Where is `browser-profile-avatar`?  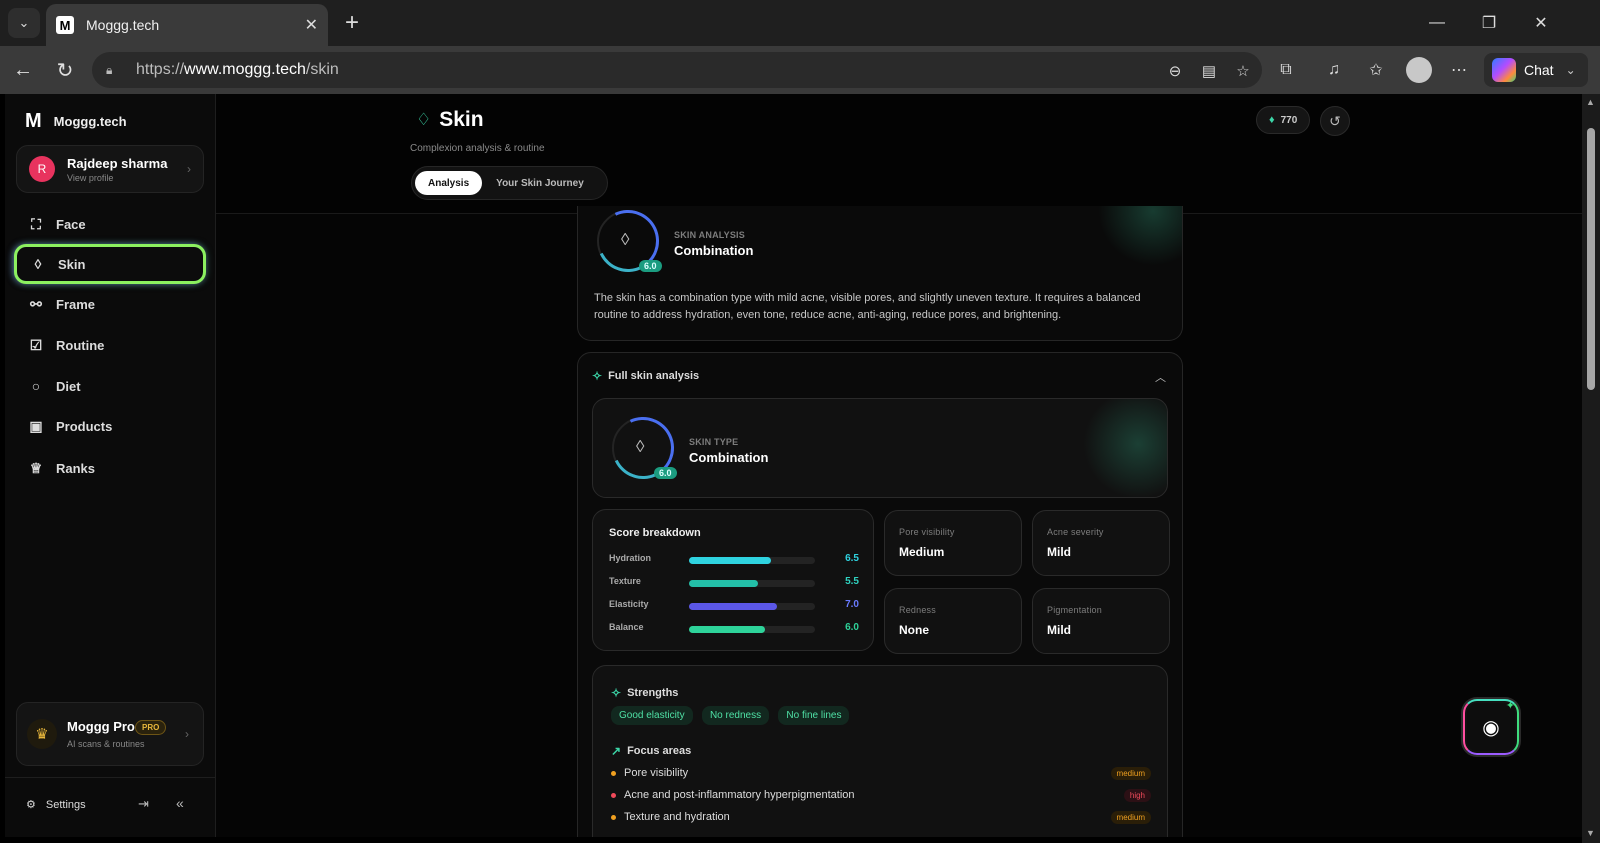 browser-profile-avatar is located at coordinates (1419, 70).